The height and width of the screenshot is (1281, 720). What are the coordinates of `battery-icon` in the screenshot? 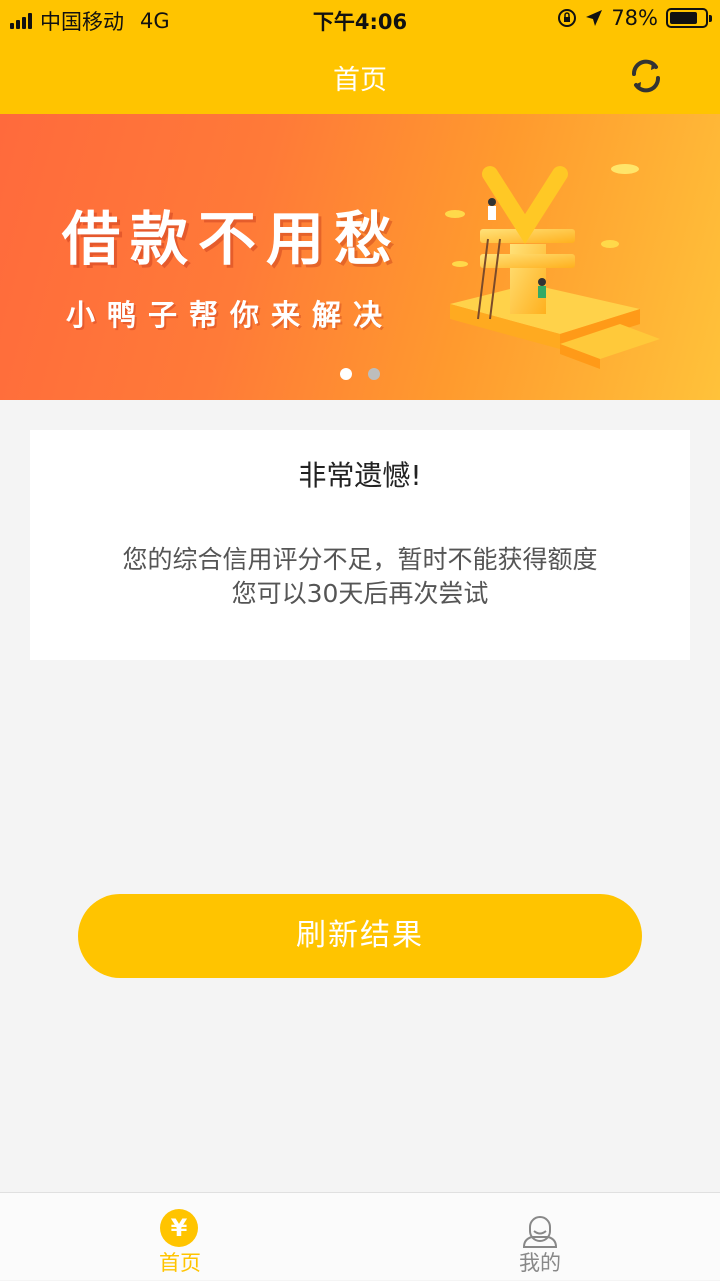 It's located at (689, 18).